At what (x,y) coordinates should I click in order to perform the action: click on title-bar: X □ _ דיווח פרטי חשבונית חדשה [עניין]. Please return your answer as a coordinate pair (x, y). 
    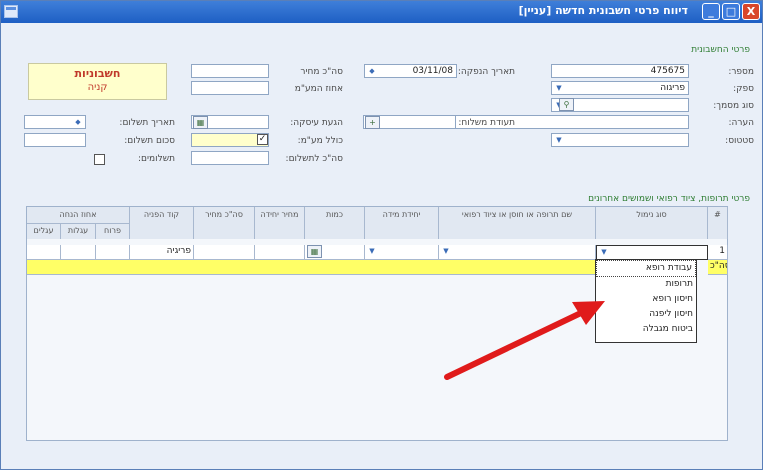
    Looking at the image, I should click on (381, 12).